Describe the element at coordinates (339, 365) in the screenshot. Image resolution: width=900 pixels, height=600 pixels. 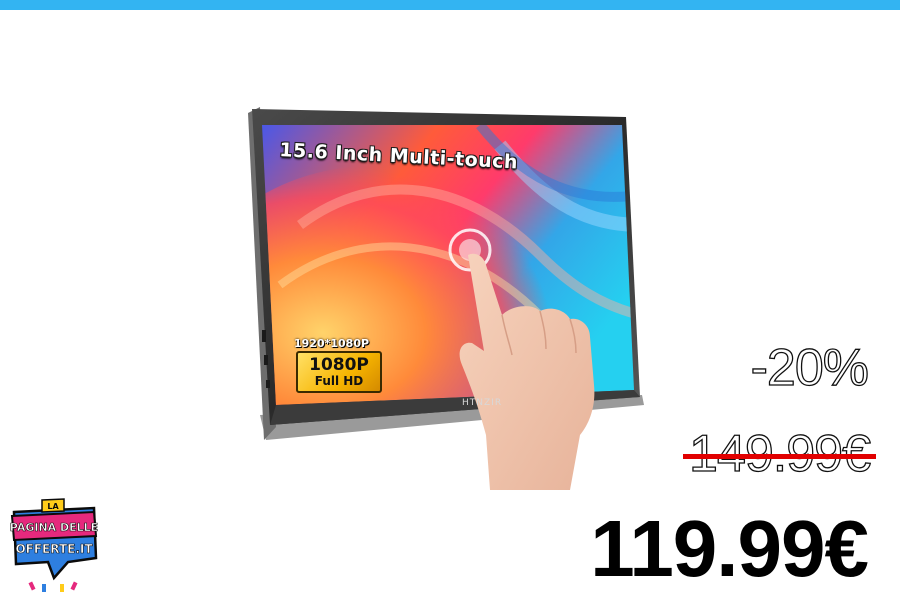
I see `badge-resolution: 1080P` at that location.